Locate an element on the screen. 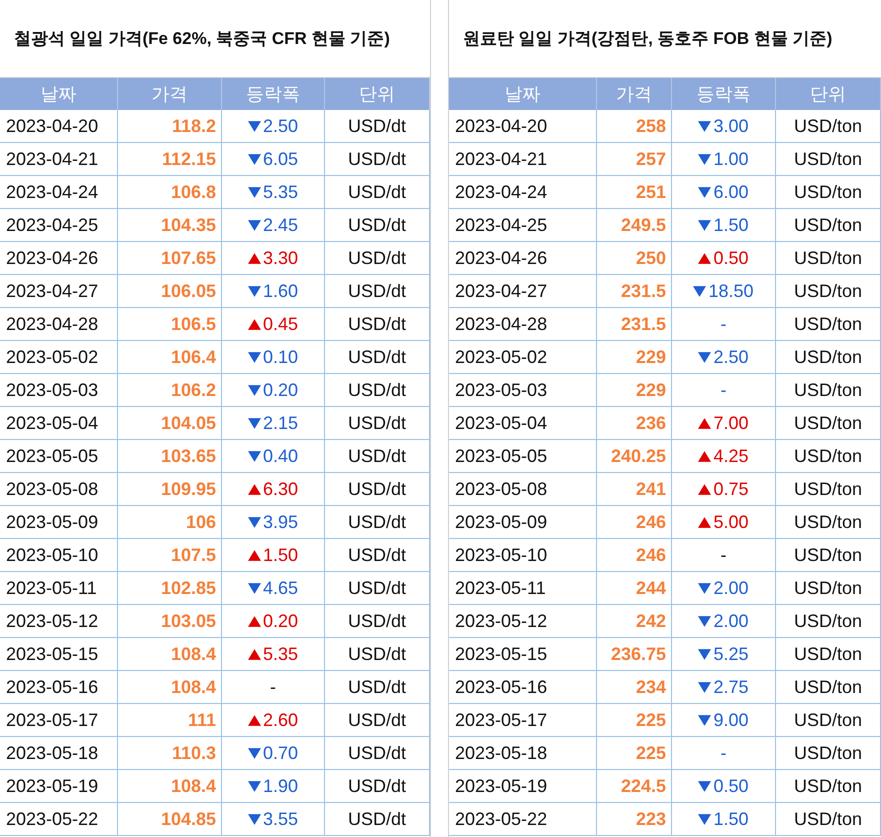 This screenshot has width=881, height=837. change-value: 4.65 is located at coordinates (280, 588).